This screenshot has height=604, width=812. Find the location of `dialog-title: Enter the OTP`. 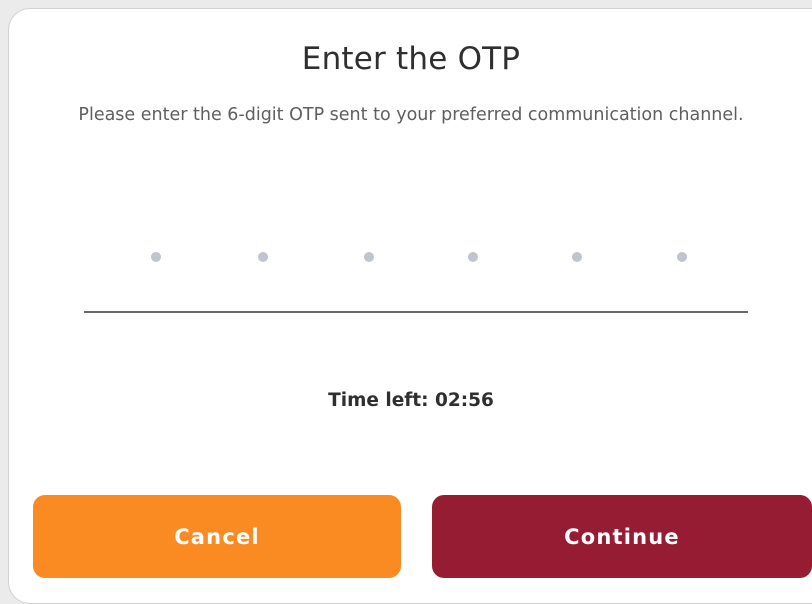

dialog-title: Enter the OTP is located at coordinates (411, 59).